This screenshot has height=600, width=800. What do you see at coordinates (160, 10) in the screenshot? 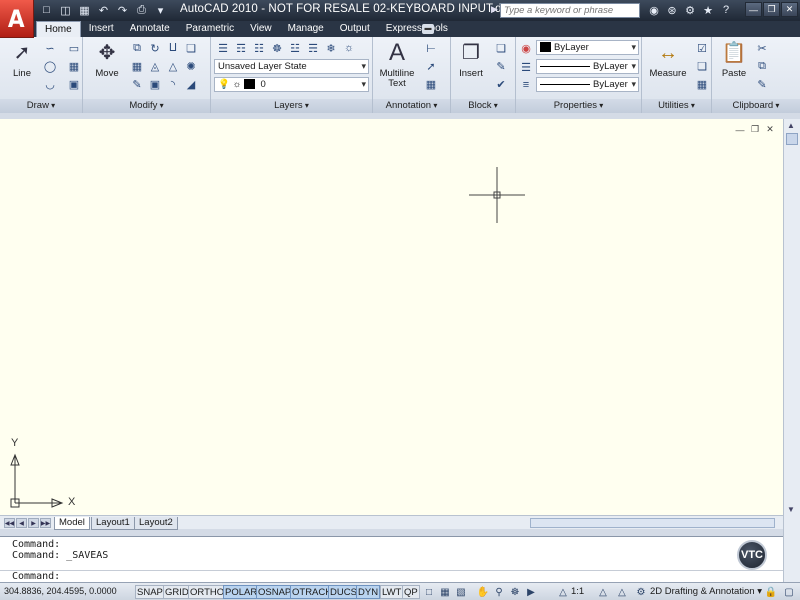
I see `qat-dropdown-icon: ▾` at bounding box center [160, 10].